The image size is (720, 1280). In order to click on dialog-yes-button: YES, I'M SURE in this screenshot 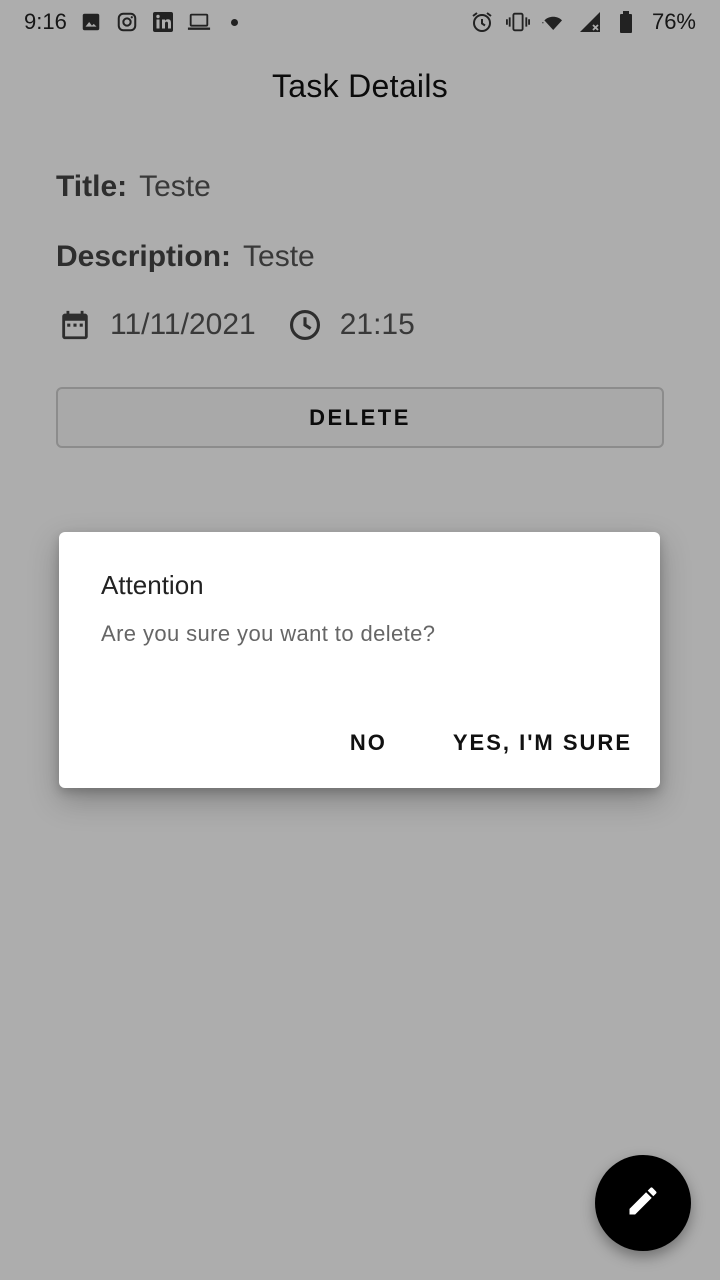, I will do `click(542, 743)`.